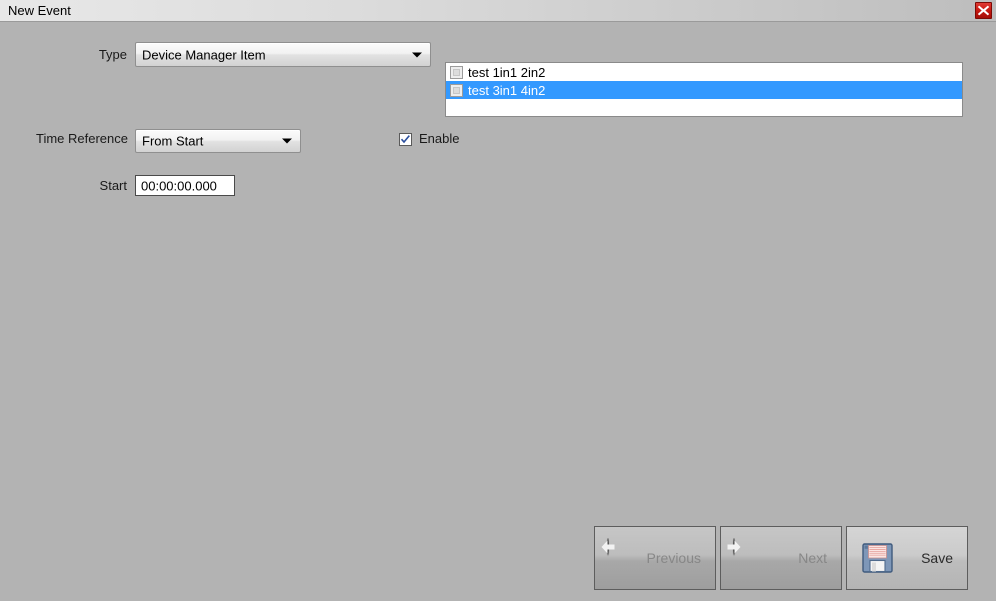  I want to click on next-button: Next, so click(781, 558).